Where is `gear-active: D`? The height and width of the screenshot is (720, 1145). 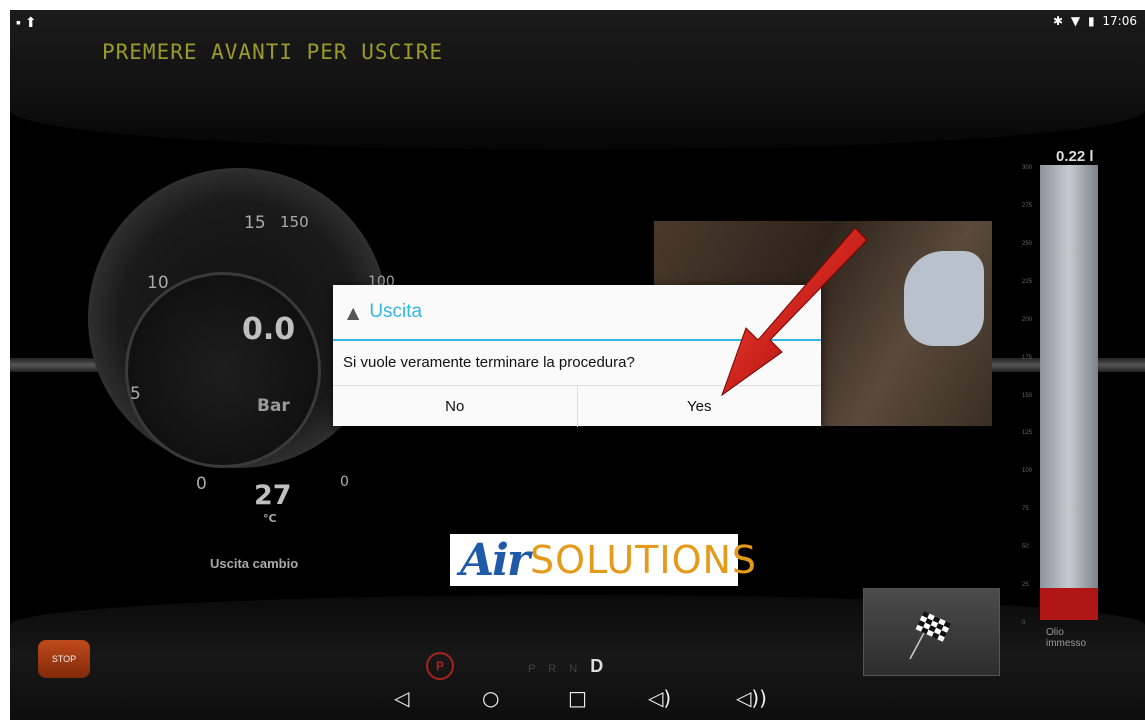
gear-active: D is located at coordinates (599, 666).